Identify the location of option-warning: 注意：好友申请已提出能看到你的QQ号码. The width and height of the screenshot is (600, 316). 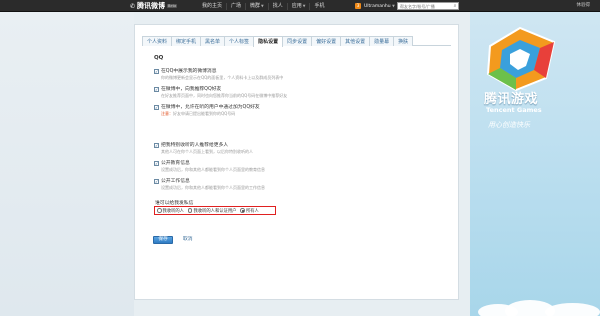
(210, 114).